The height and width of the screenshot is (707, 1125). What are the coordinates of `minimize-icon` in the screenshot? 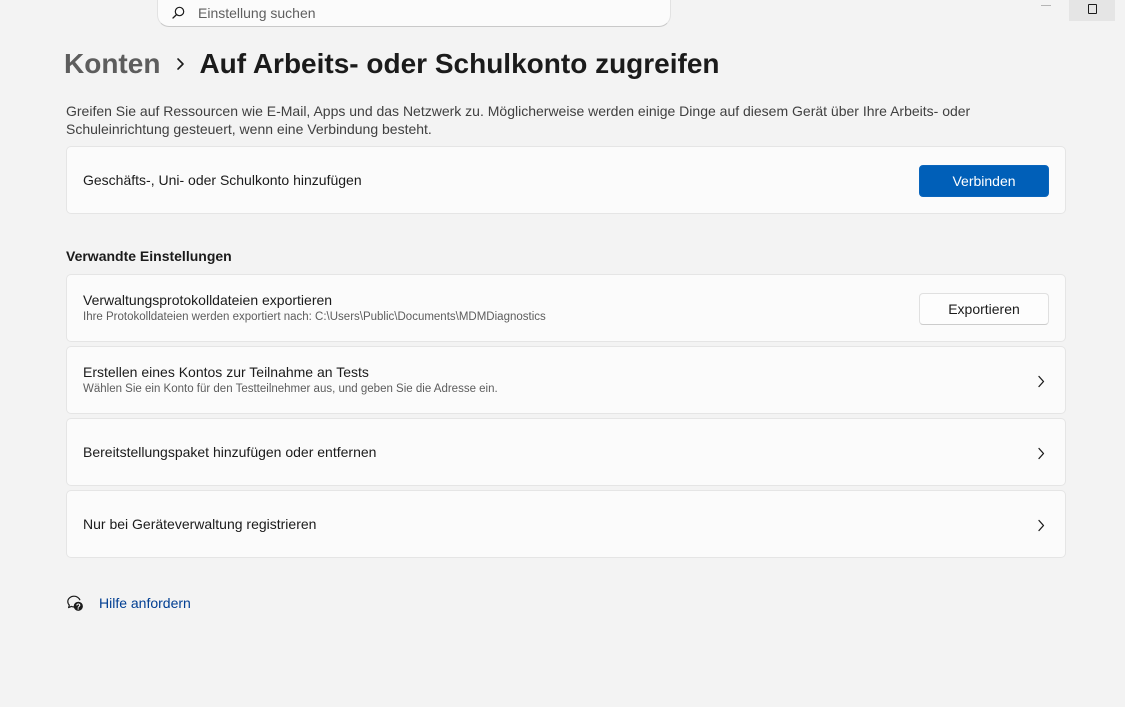 It's located at (1046, 5).